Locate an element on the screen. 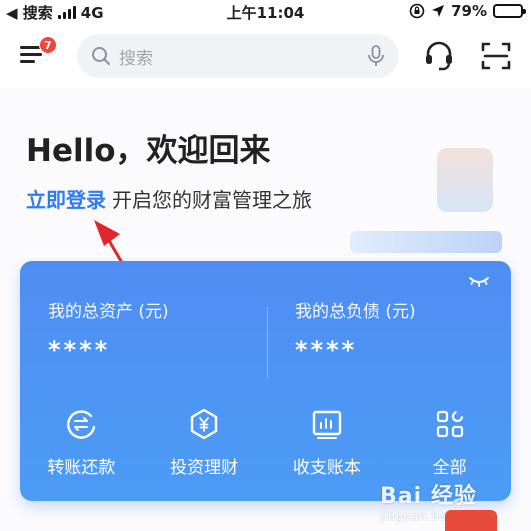 This screenshot has width=531, height=531. ledger-icon is located at coordinates (327, 424).